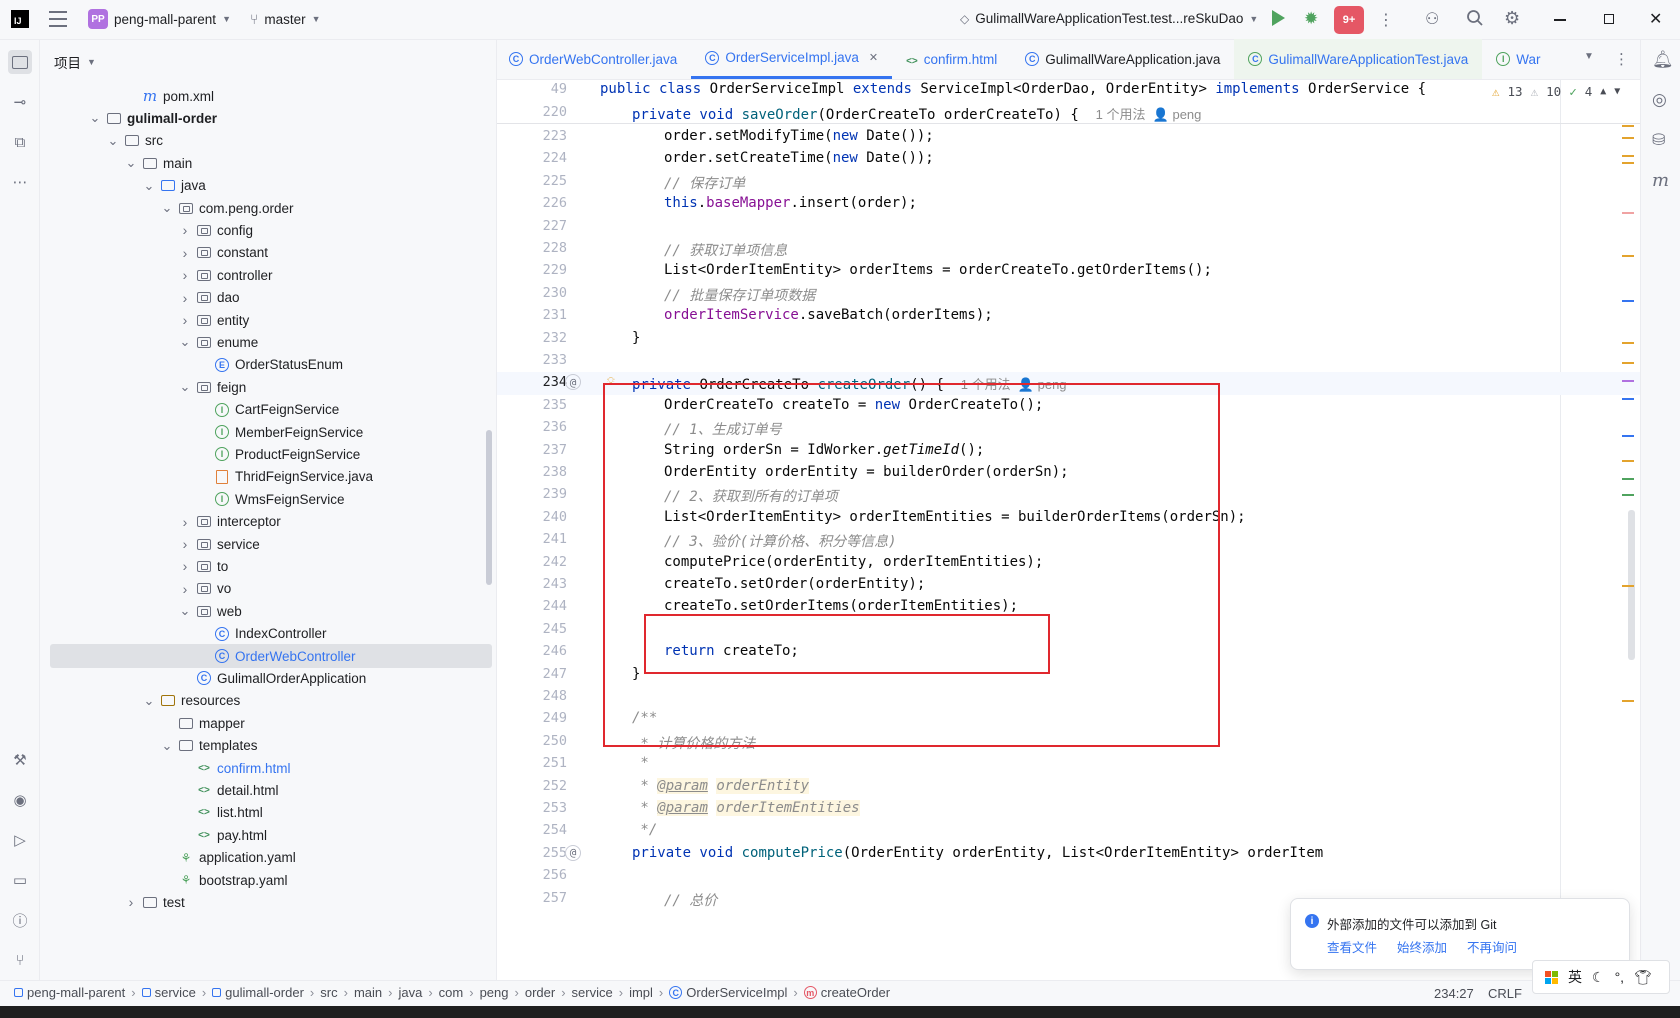 This screenshot has height=1018, width=1680. I want to click on tree-item: ⌄ gulimall-order, so click(262, 118).